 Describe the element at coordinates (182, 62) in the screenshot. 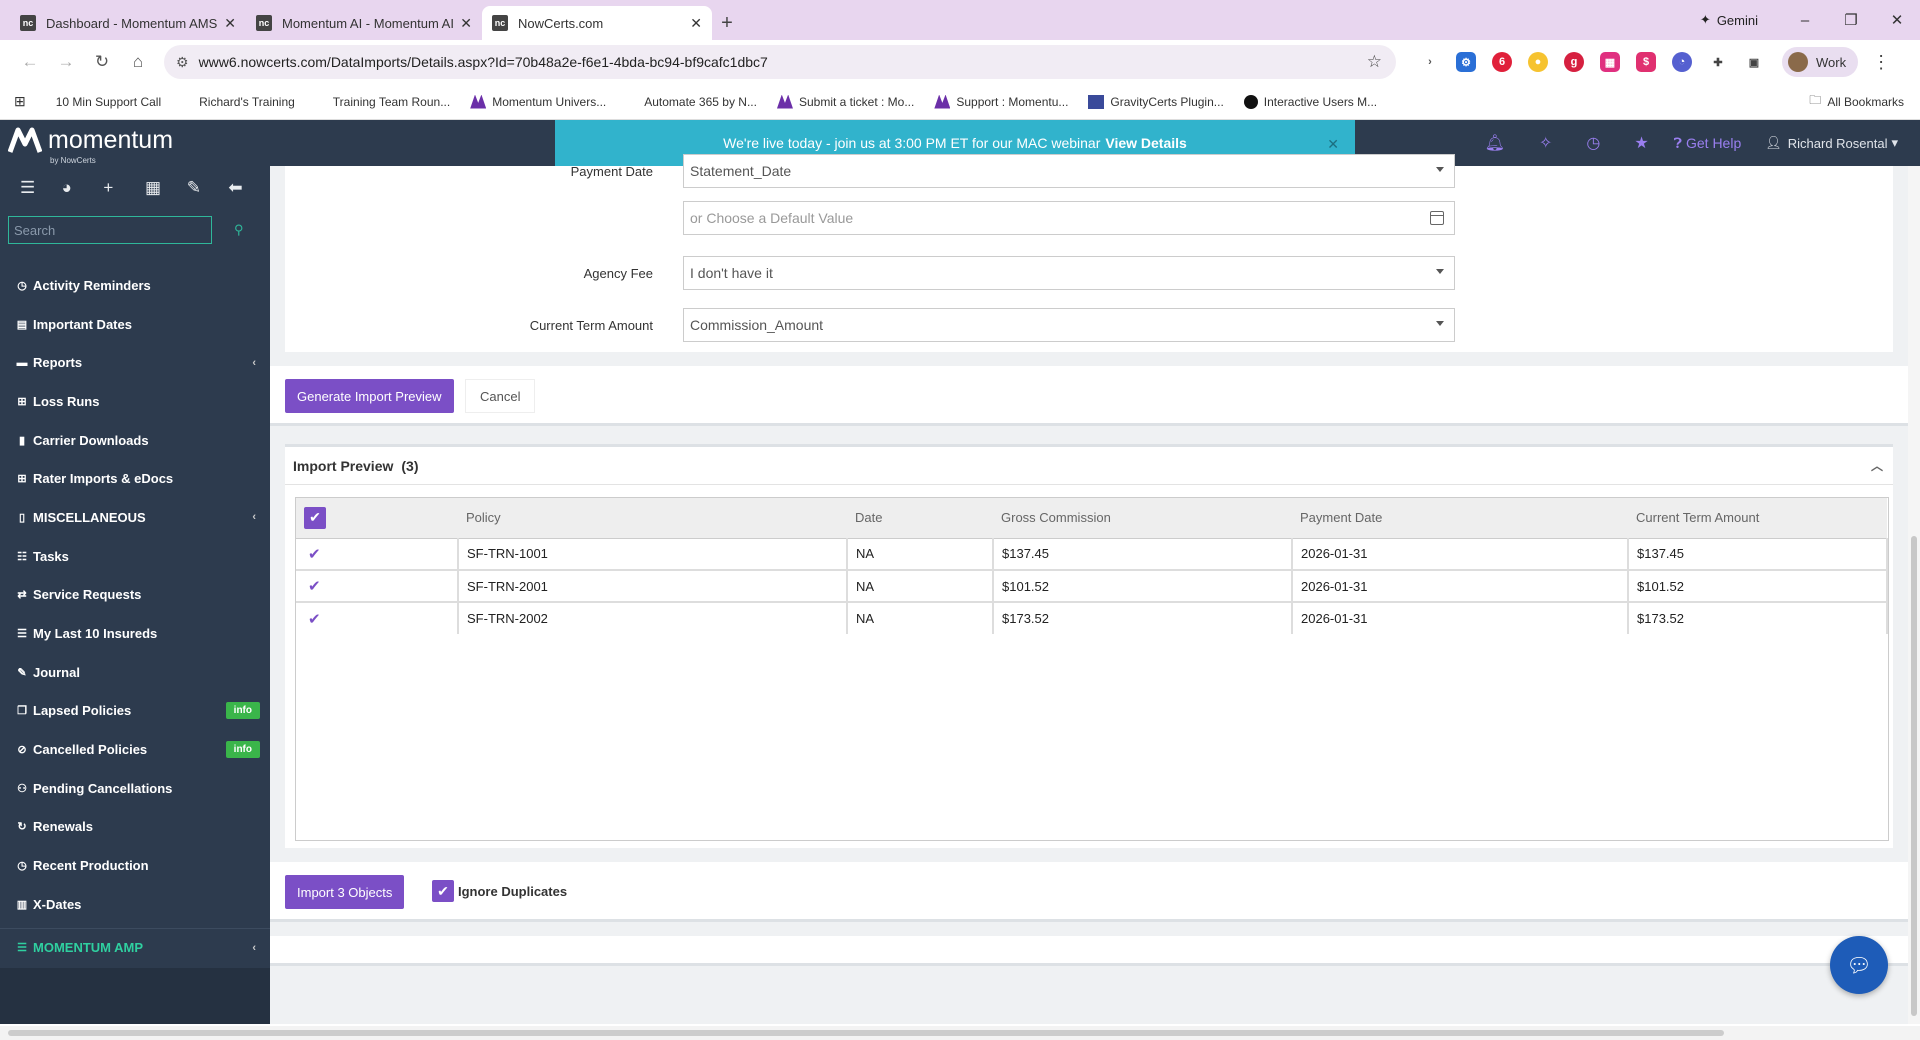

I see `site-info-icon: ⚙` at that location.